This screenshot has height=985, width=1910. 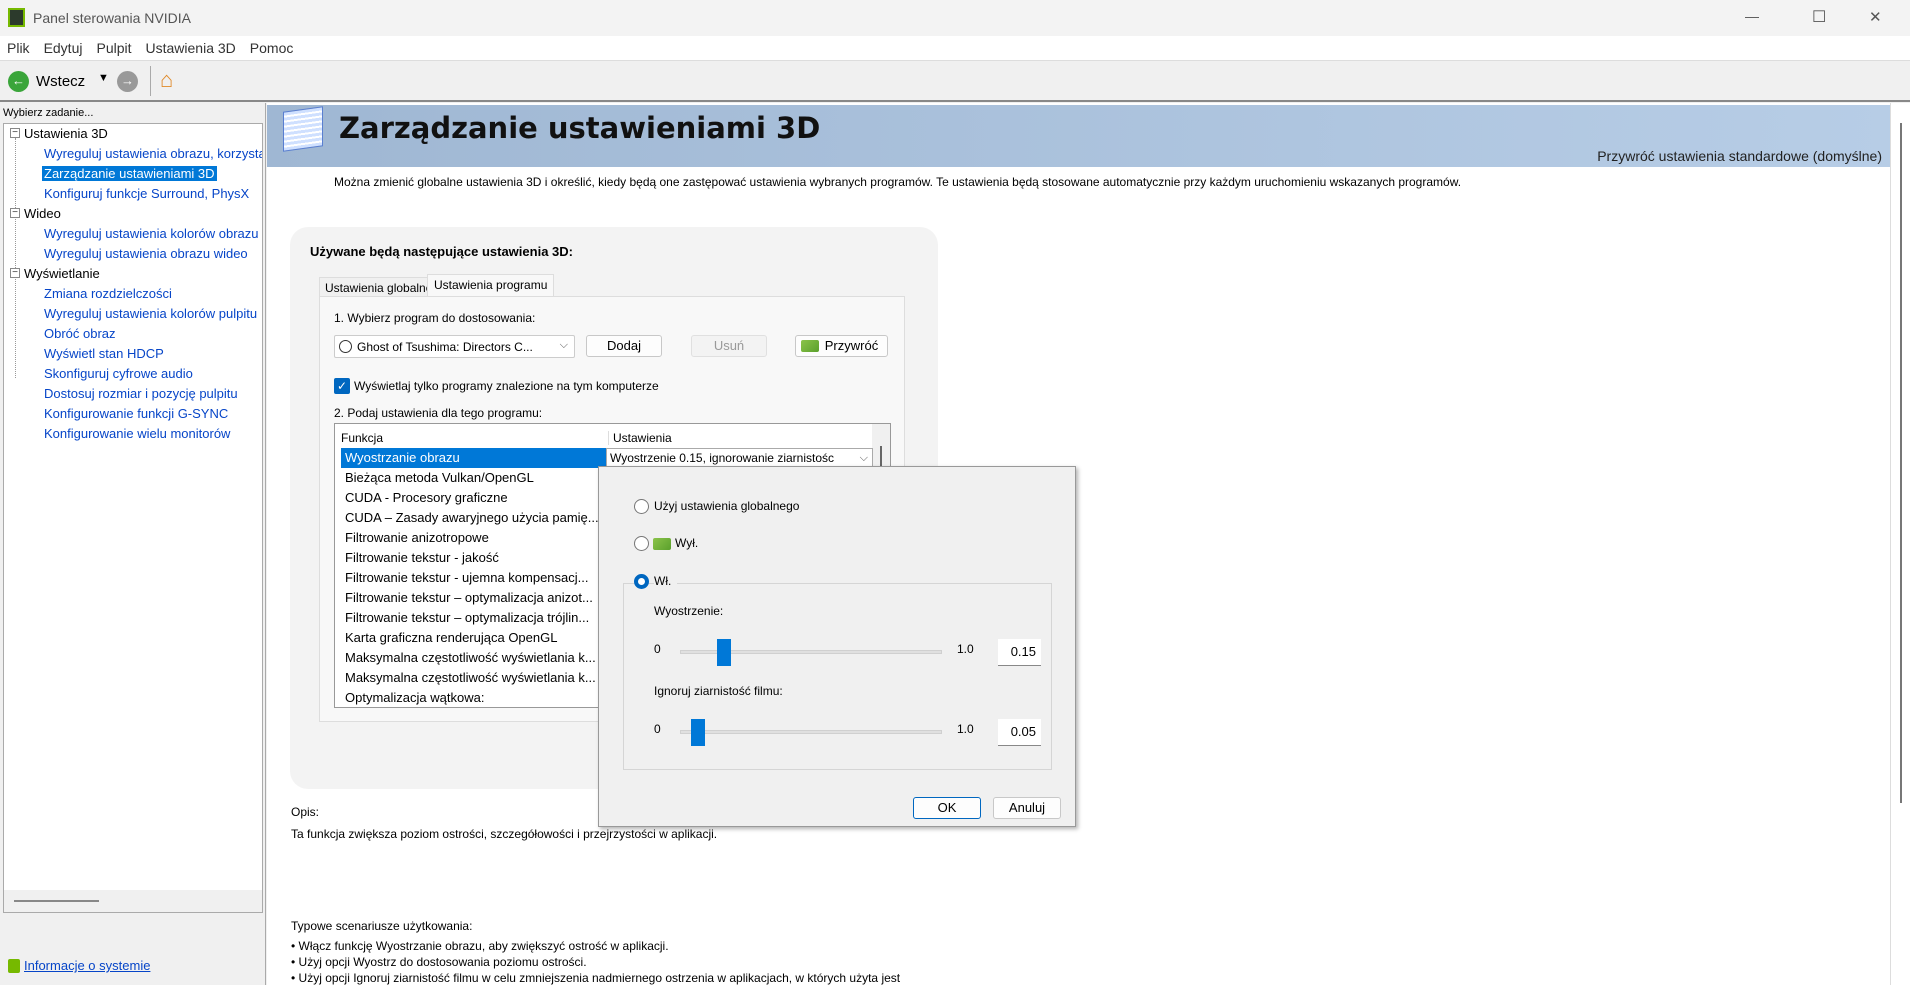 What do you see at coordinates (491, 286) in the screenshot?
I see `tab-program: Ustawienia programu` at bounding box center [491, 286].